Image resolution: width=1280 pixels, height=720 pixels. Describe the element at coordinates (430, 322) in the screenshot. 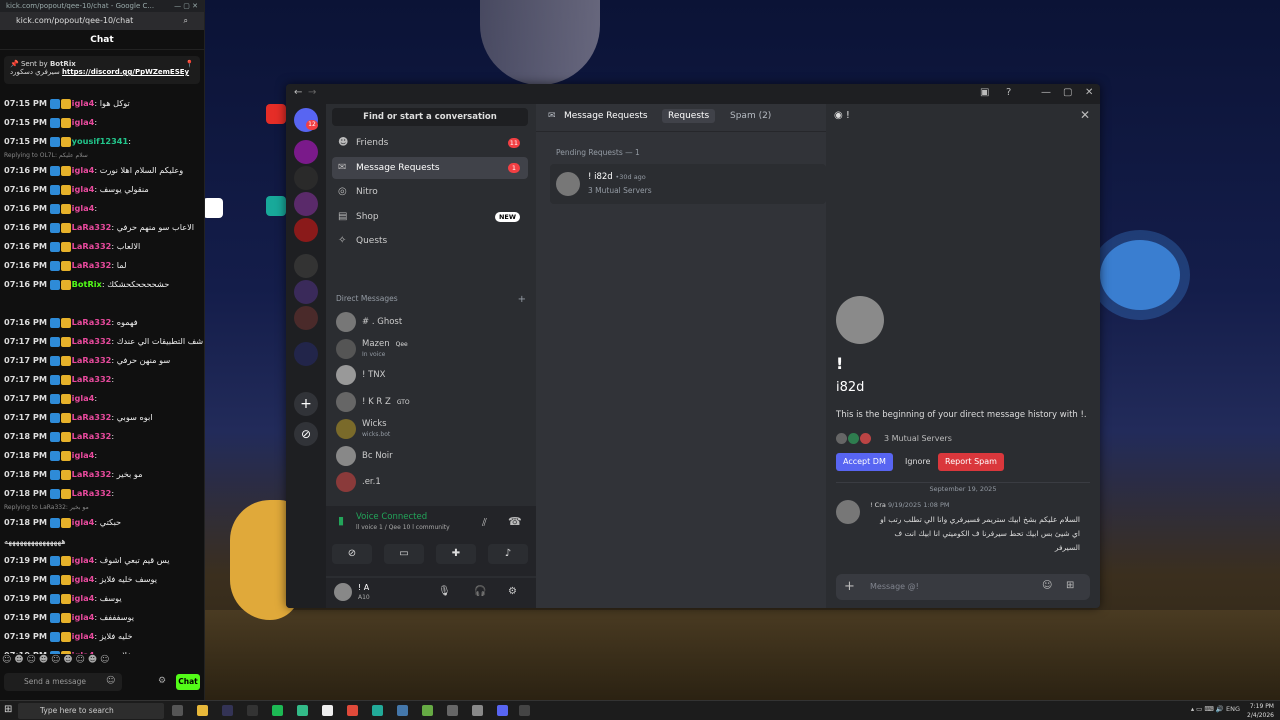

I see `dm-item: # . Ghost` at that location.